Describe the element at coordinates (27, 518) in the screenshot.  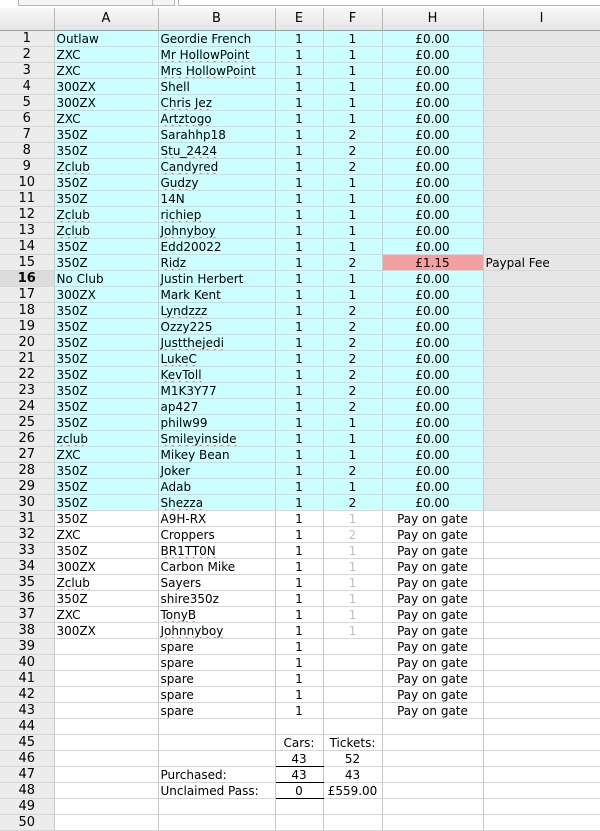
I see `row-header: 31` at that location.